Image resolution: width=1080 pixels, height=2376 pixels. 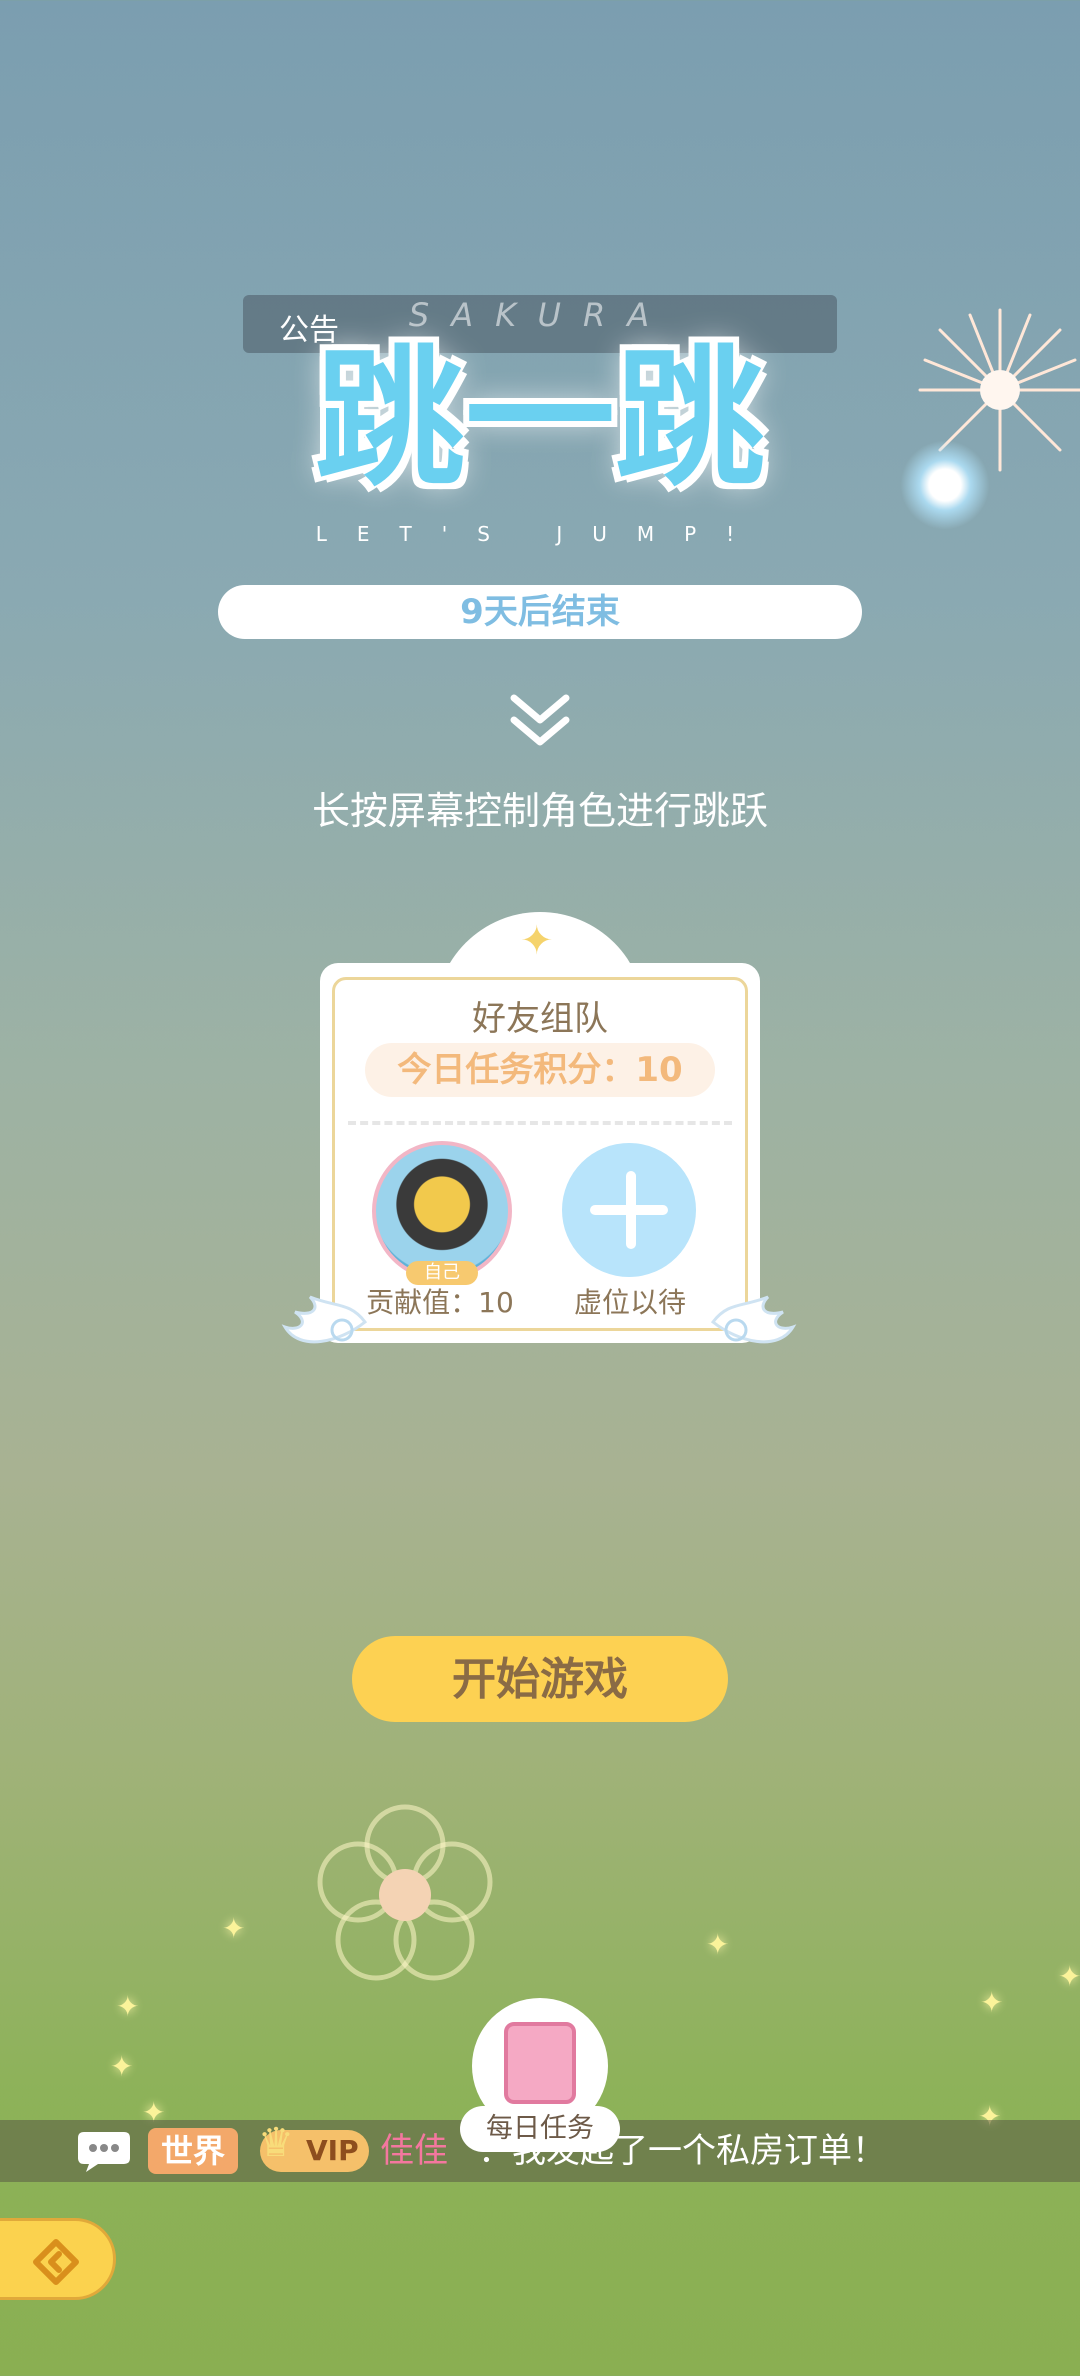 I want to click on self-contribution: 贡献值：10, so click(x=440, y=1302).